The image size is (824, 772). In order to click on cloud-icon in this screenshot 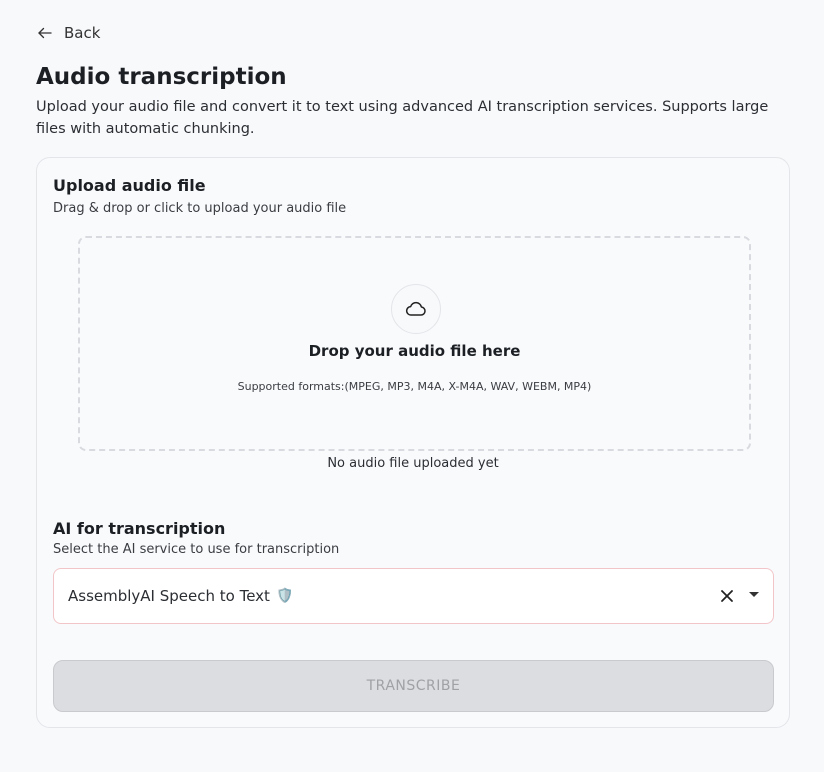, I will do `click(415, 308)`.